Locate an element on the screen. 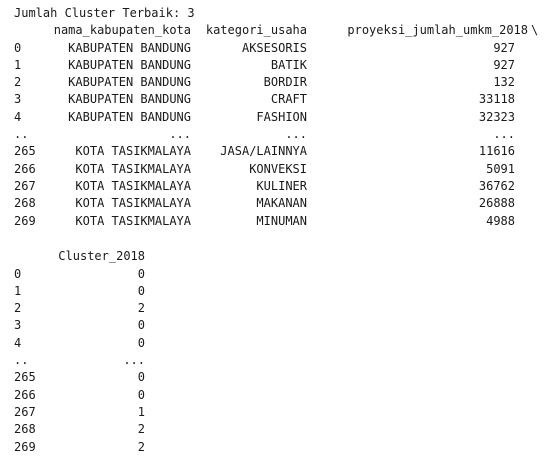  cell-kategori-usaha: MAKANAN is located at coordinates (281, 203).